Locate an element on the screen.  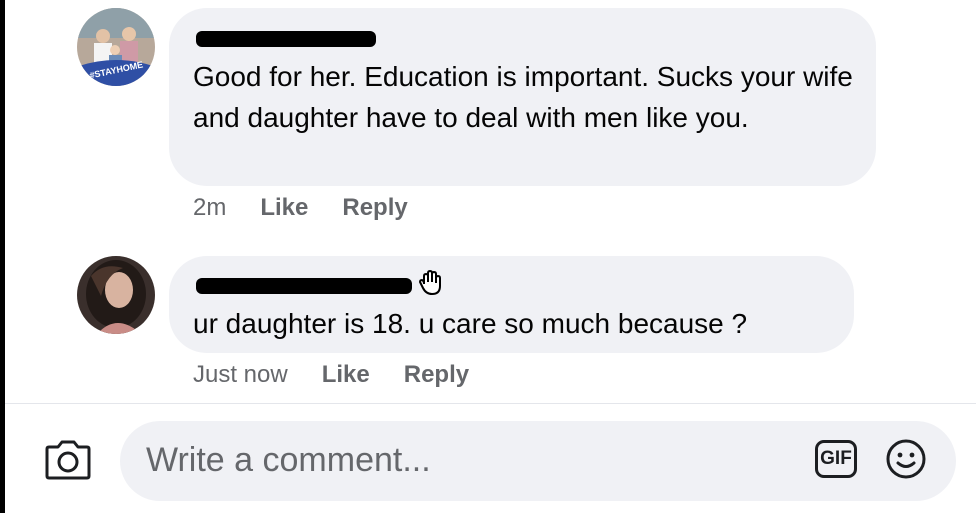
comment-timestamp: 2m is located at coordinates (210, 207).